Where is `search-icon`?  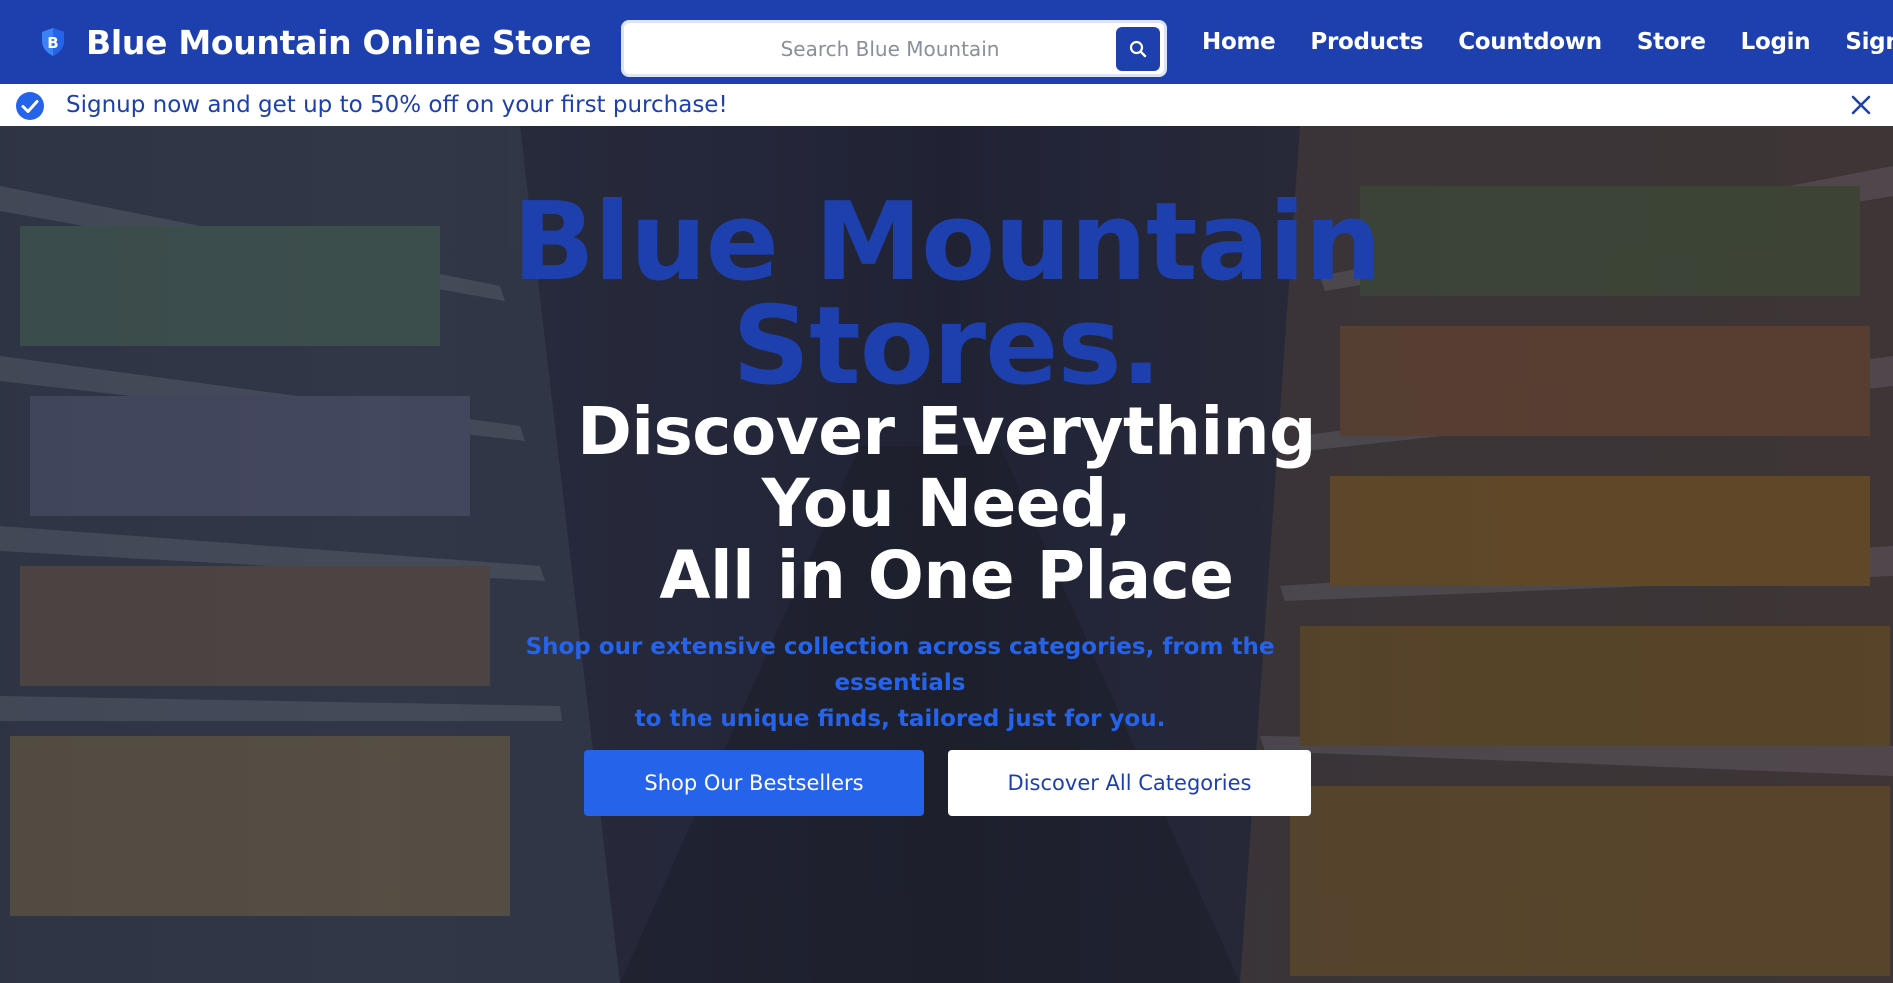 search-icon is located at coordinates (1138, 48).